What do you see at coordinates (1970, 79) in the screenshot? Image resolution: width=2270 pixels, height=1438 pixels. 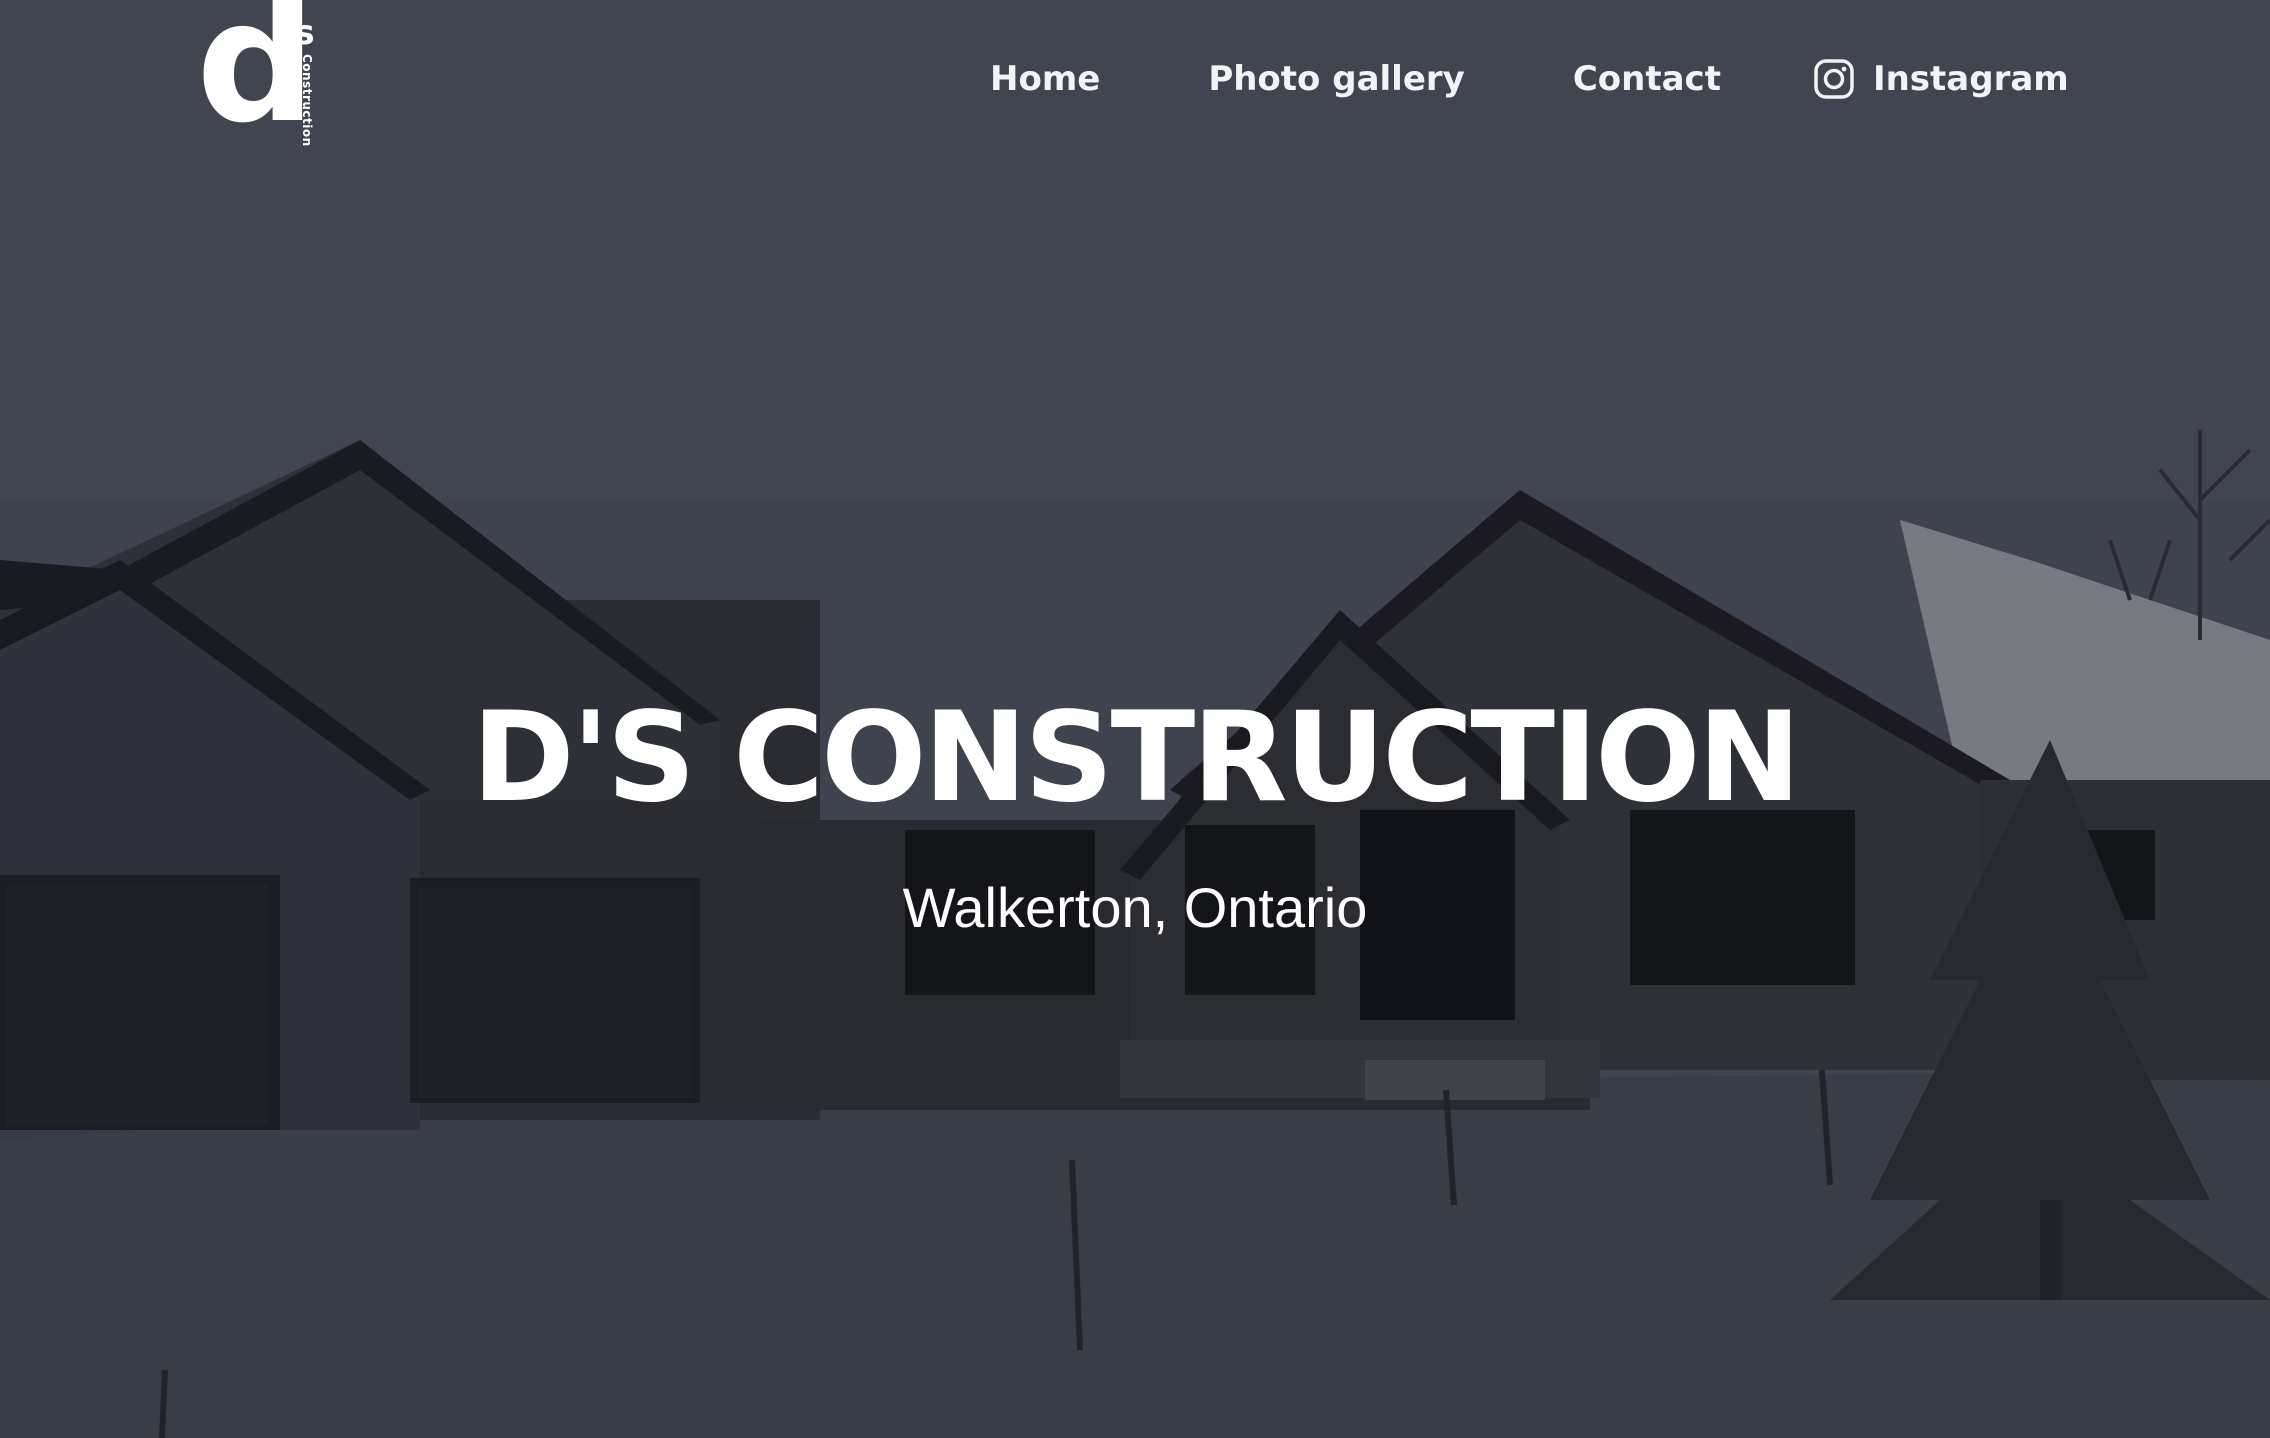 I see `nav-link-instagram-label: Instagram` at bounding box center [1970, 79].